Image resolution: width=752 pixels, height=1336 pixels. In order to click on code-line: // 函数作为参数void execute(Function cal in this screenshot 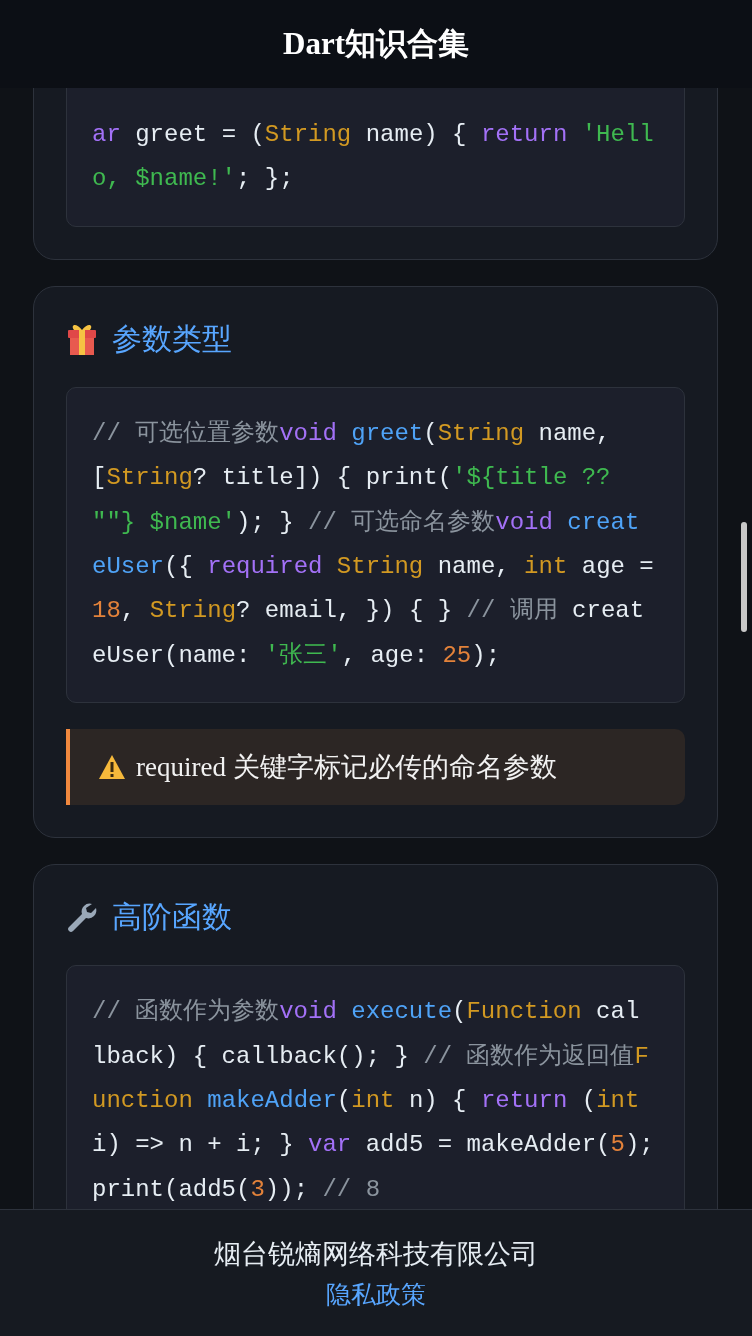, I will do `click(366, 1012)`.